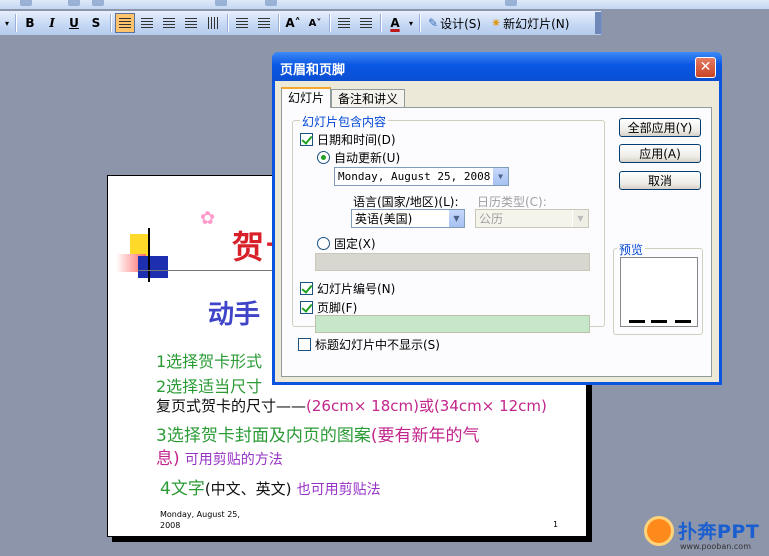 The image size is (769, 556). Describe the element at coordinates (556, 524) in the screenshot. I see `slide-page-number: 1` at that location.